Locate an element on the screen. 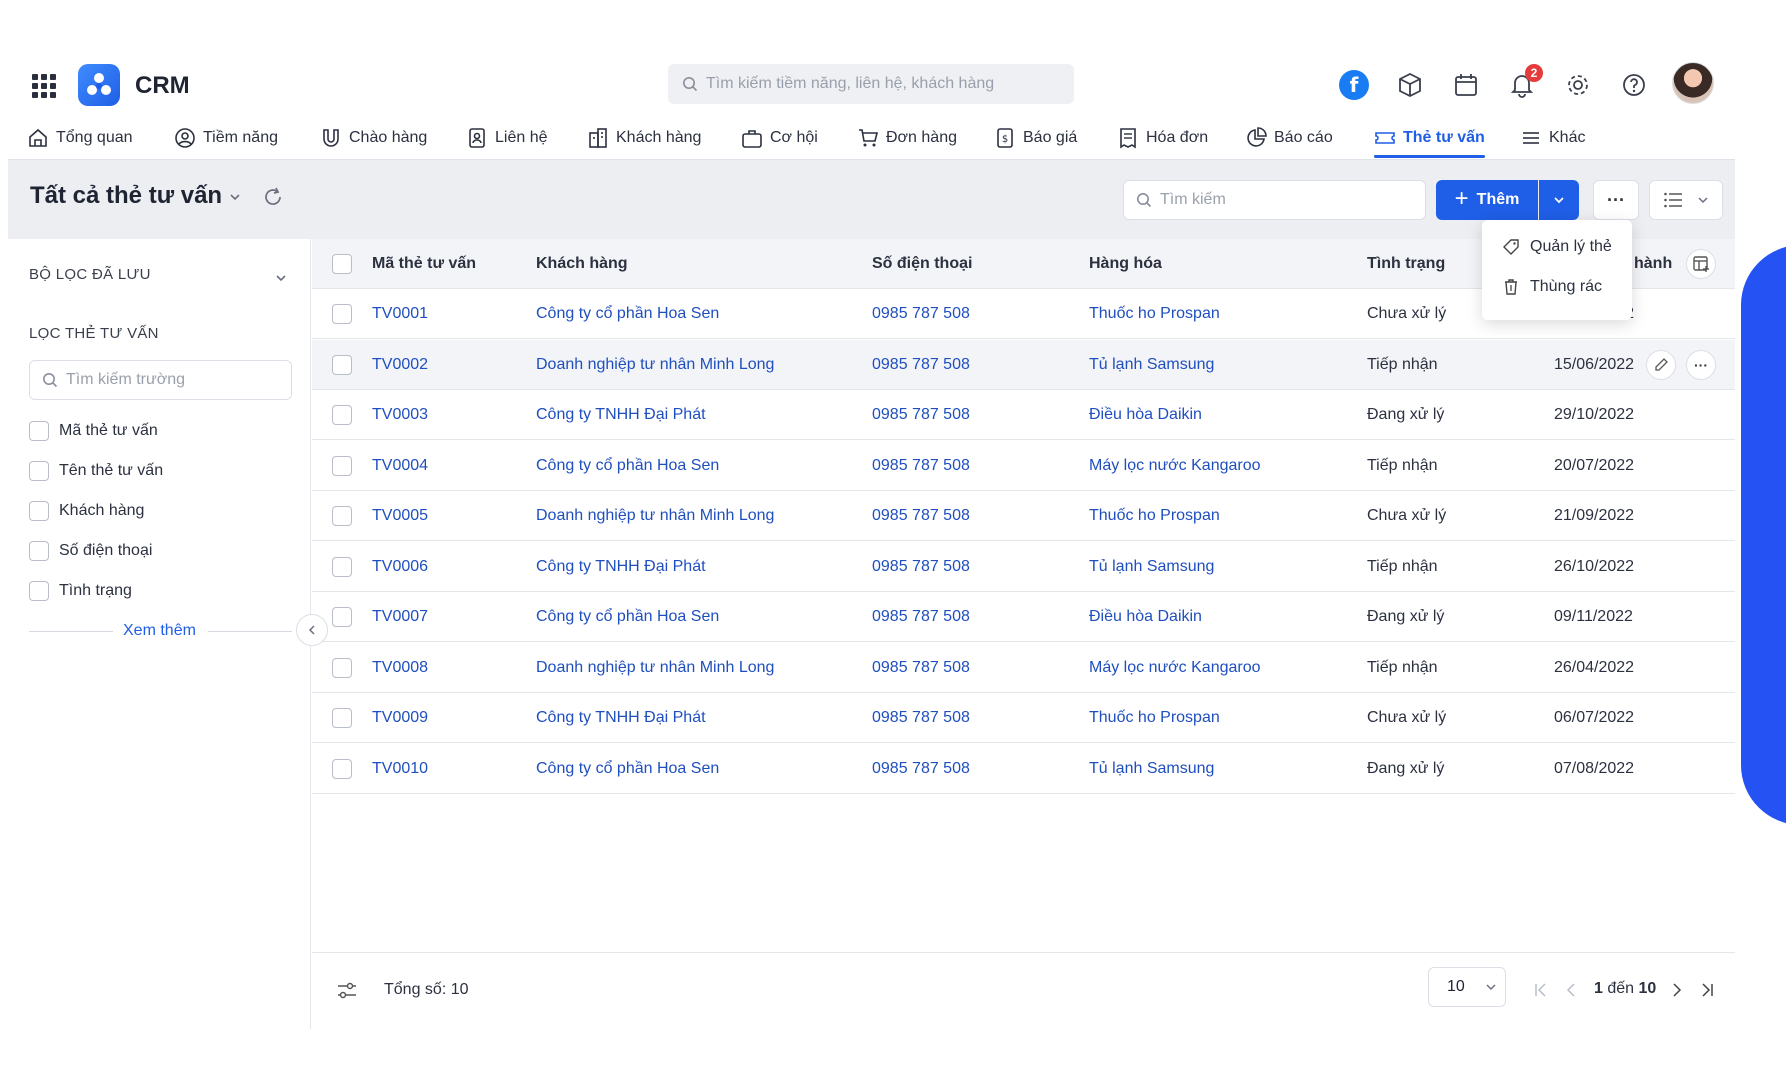 The image size is (1786, 1075). card-code-link: TV0007 is located at coordinates (400, 617).